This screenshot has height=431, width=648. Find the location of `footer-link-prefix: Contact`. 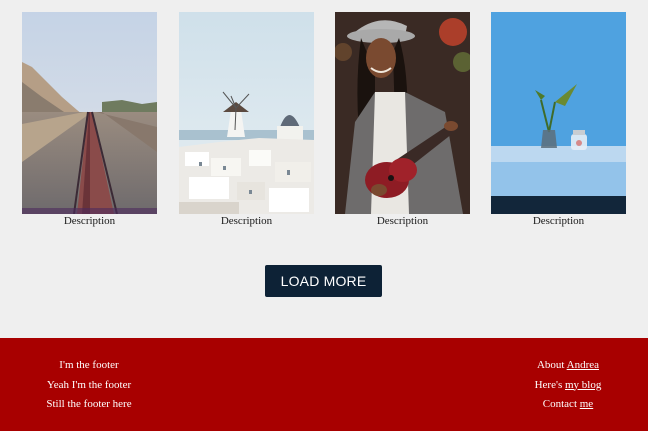

footer-link-prefix: Contact is located at coordinates (561, 404).